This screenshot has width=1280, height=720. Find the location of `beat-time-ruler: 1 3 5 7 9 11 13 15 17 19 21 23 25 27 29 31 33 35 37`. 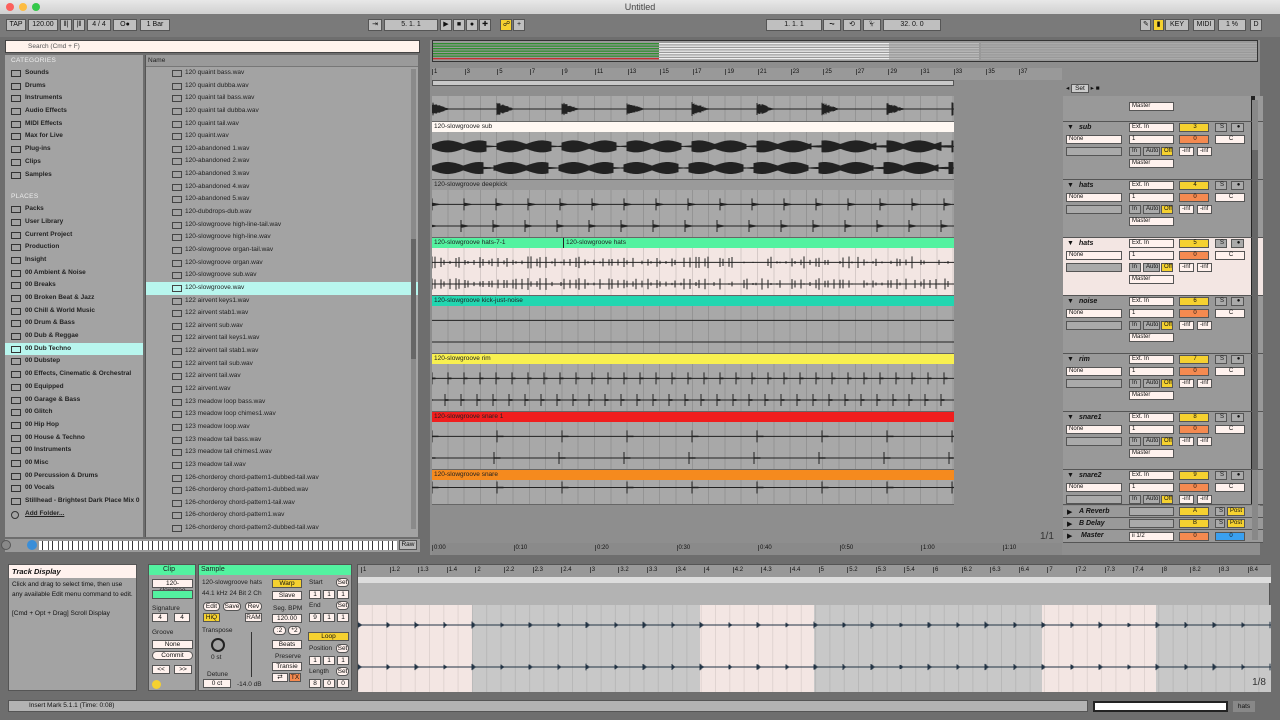

beat-time-ruler: 1 3 5 7 9 11 13 15 17 19 21 23 25 27 29 31 33 35 37 is located at coordinates (747, 74).